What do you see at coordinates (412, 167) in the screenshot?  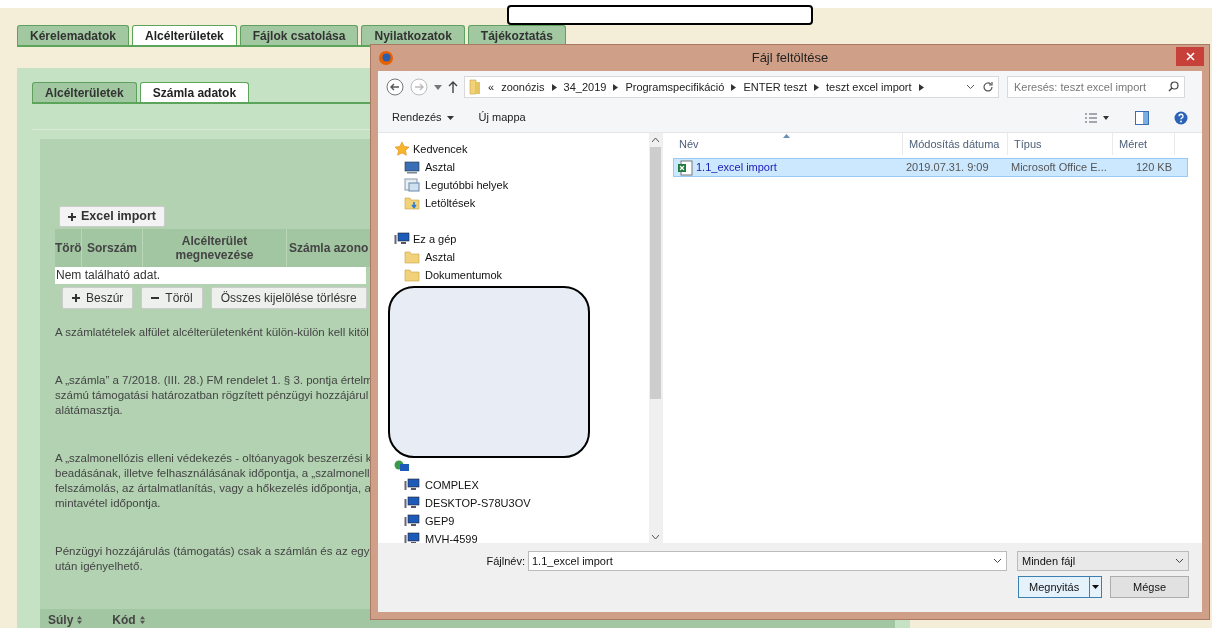 I see `monitor-icon` at bounding box center [412, 167].